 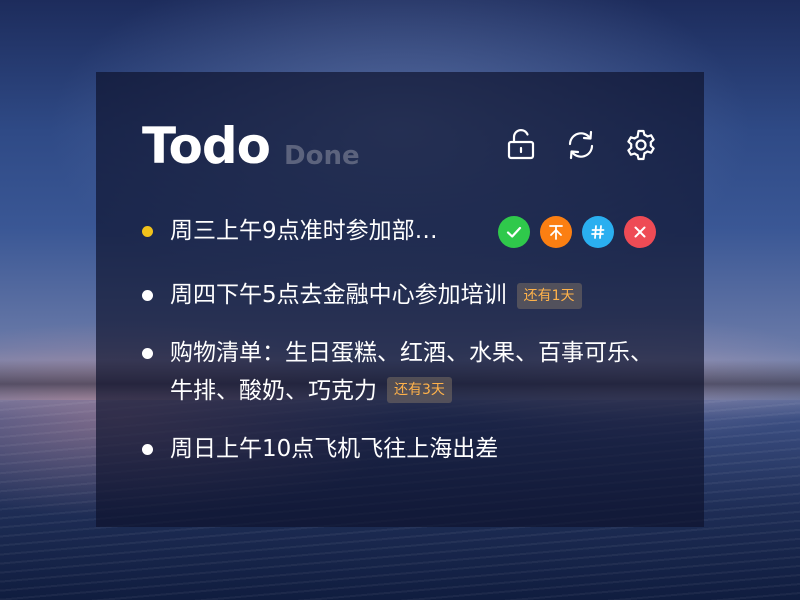 What do you see at coordinates (514, 232) in the screenshot?
I see `check-icon` at bounding box center [514, 232].